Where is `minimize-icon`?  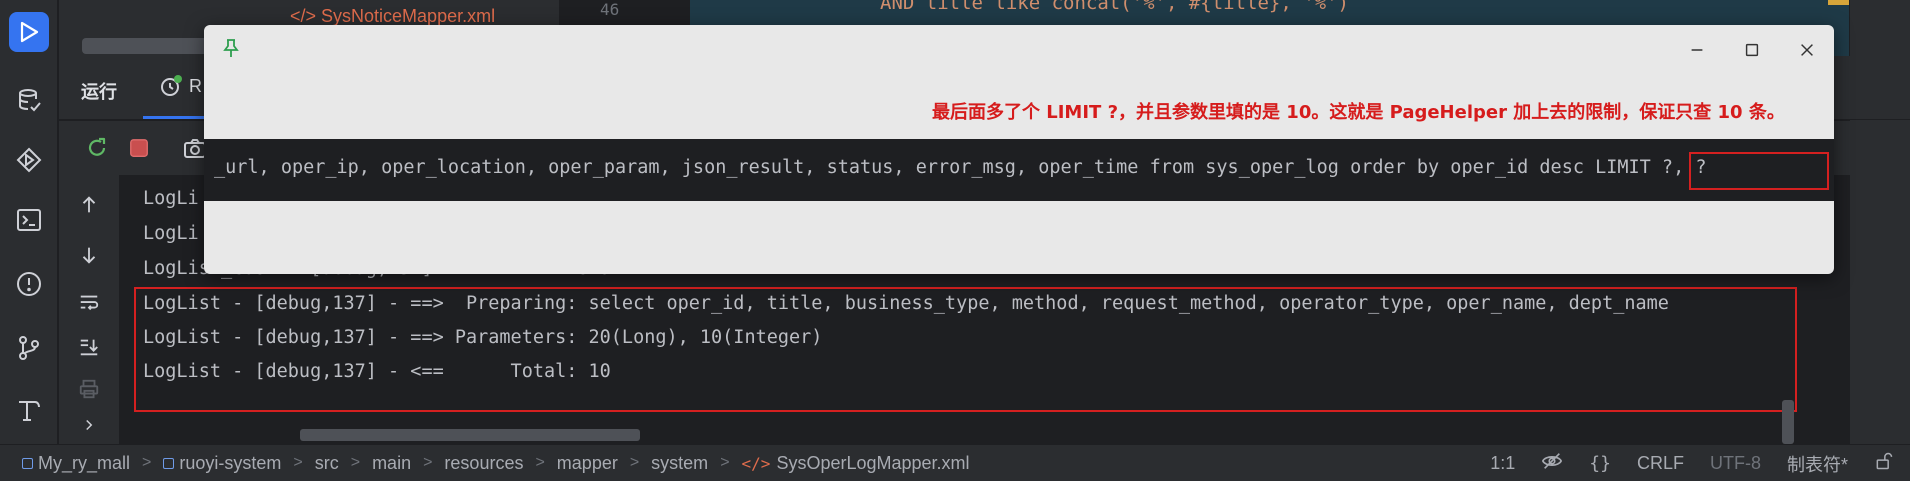 minimize-icon is located at coordinates (1697, 50).